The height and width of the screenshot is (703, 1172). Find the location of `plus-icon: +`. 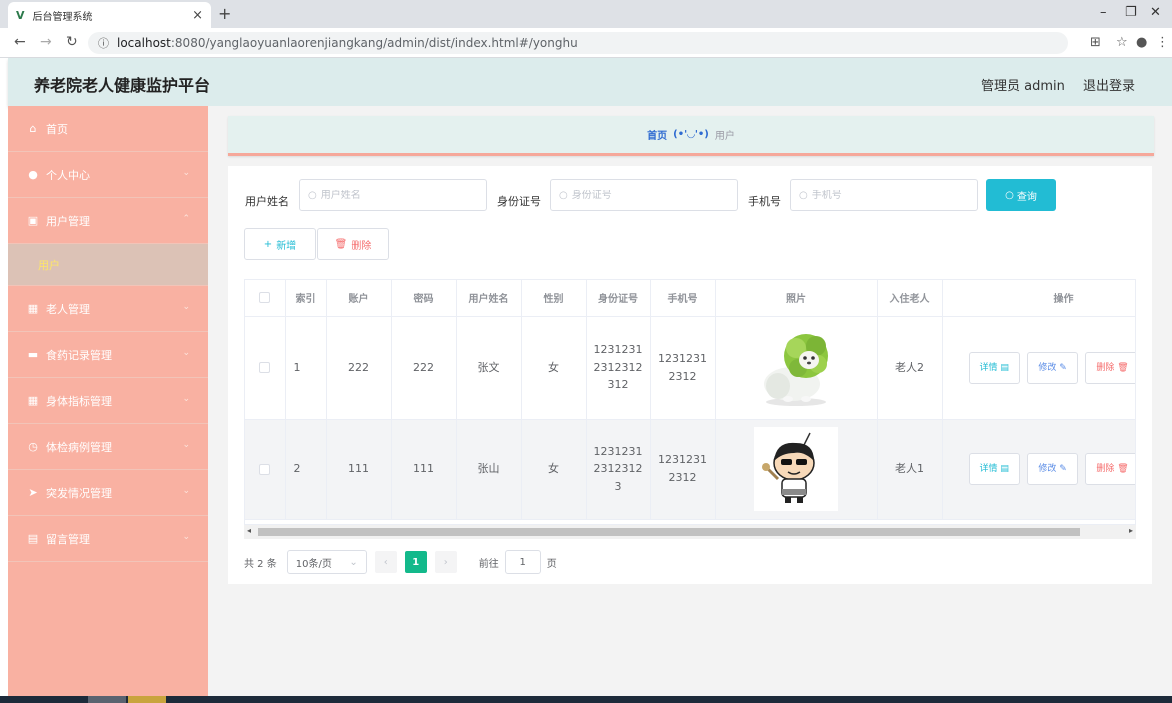

plus-icon: + is located at coordinates (268, 244).